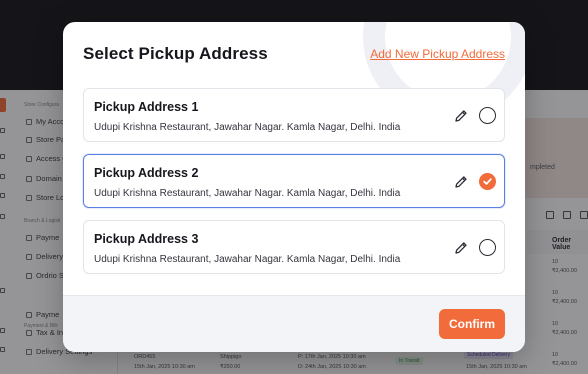  I want to click on modal-footer: Confirm, so click(294, 323).